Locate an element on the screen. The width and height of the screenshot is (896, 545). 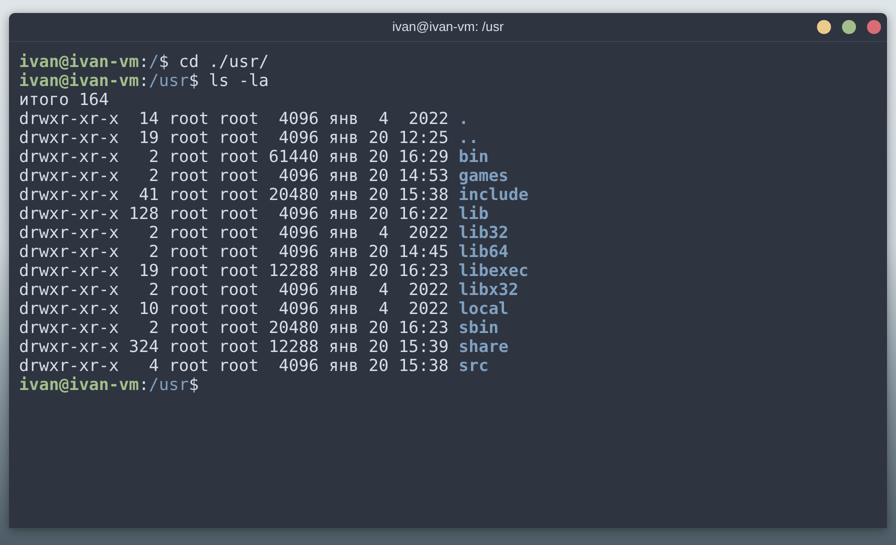
minimize-button is located at coordinates (824, 27).